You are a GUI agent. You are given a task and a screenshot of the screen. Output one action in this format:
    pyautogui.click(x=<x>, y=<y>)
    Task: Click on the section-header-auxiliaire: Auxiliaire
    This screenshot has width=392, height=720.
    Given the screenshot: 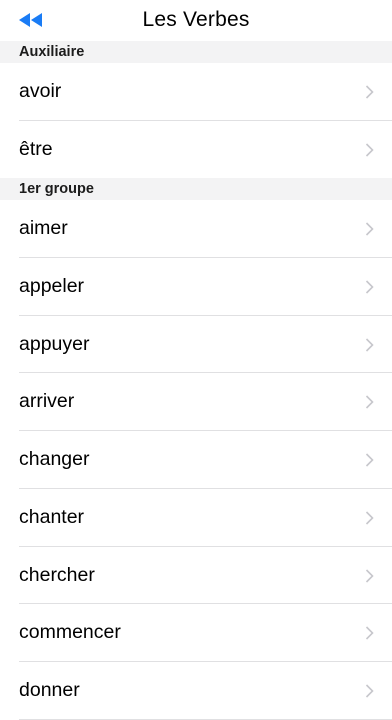 What is the action you would take?
    pyautogui.click(x=196, y=52)
    